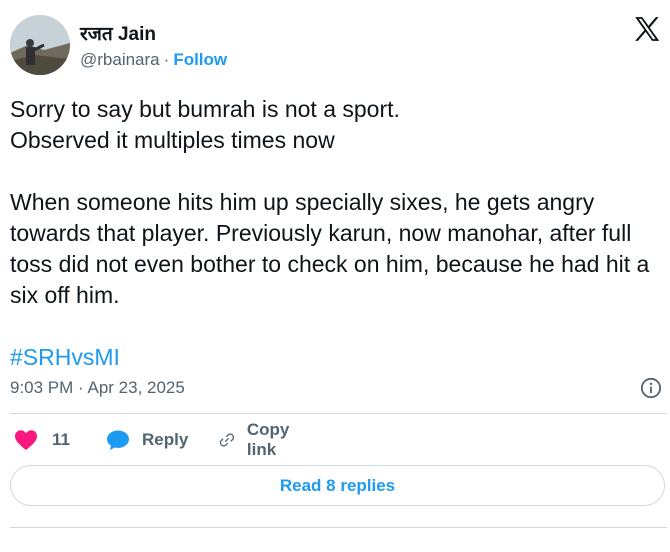 The width and height of the screenshot is (670, 552). Describe the element at coordinates (338, 527) in the screenshot. I see `bottom-divider` at that location.